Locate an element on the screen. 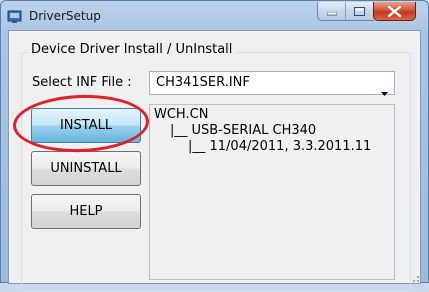  window-title: DriverSetup is located at coordinates (65, 16).